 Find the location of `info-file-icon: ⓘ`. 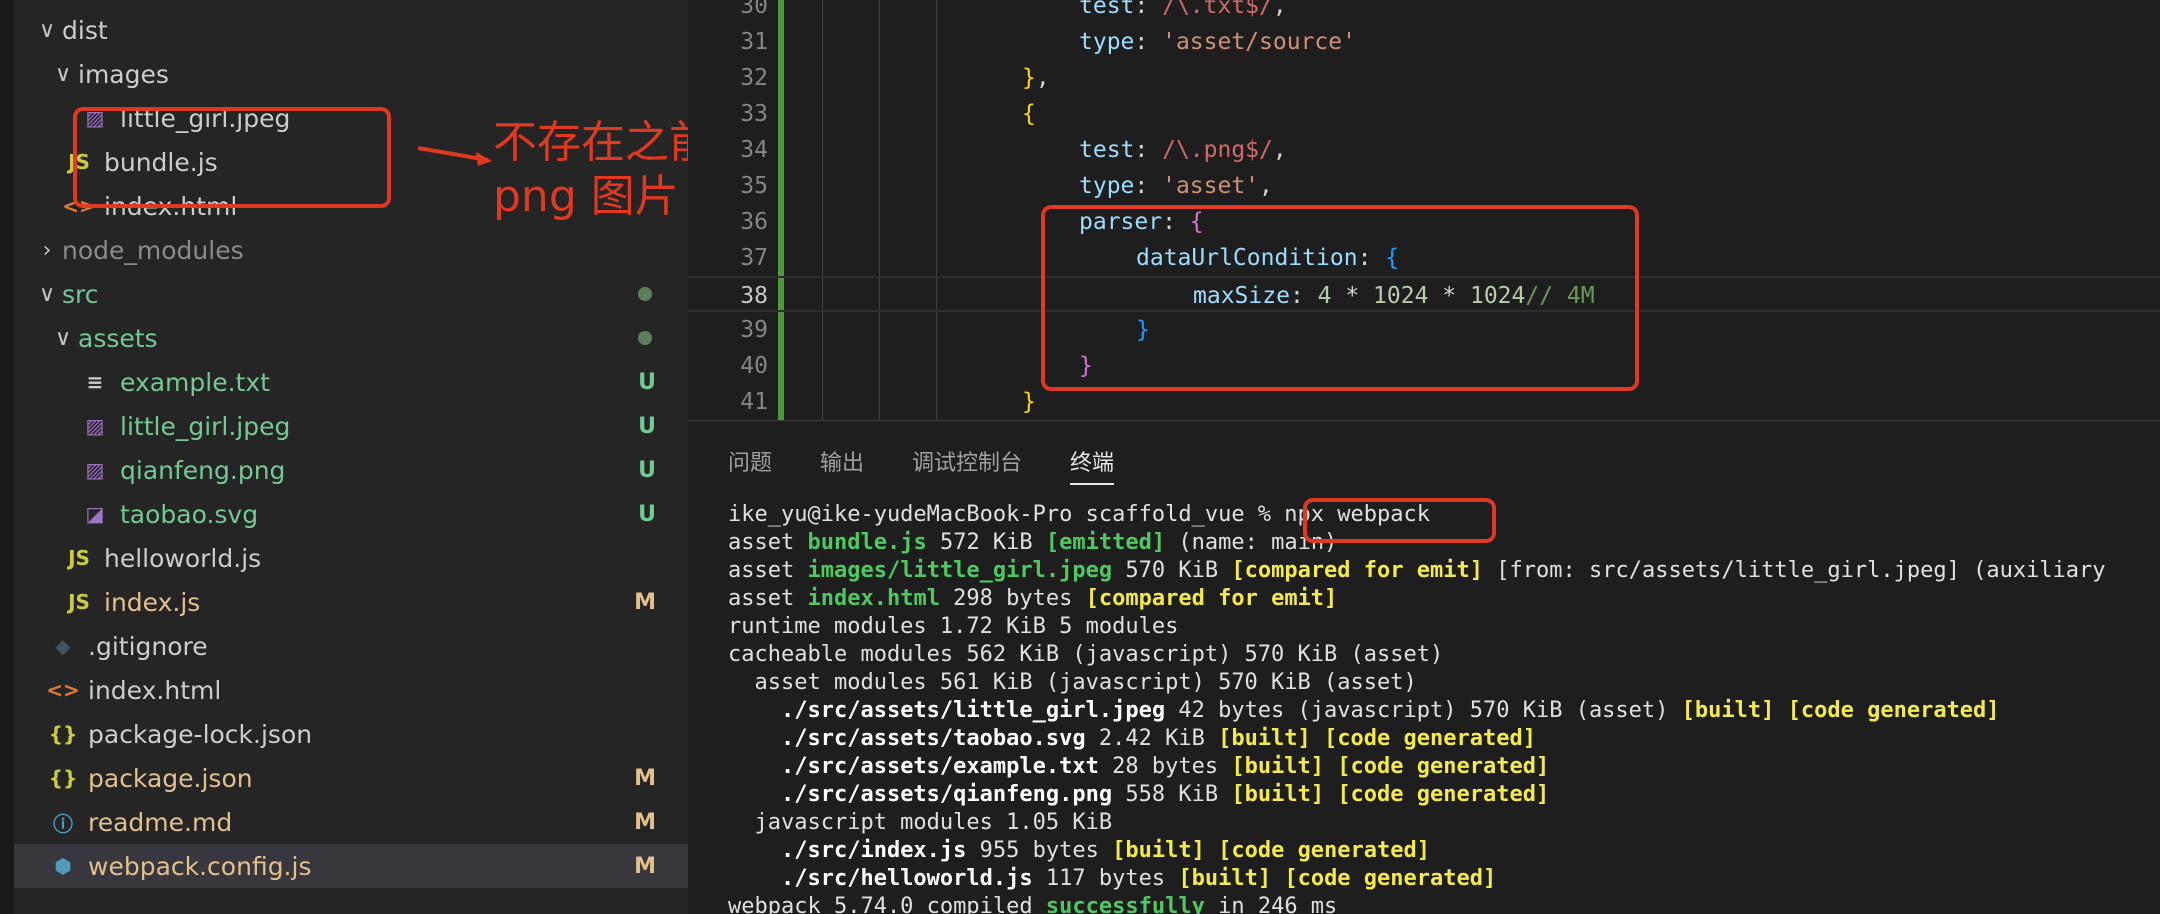

info-file-icon: ⓘ is located at coordinates (63, 823).